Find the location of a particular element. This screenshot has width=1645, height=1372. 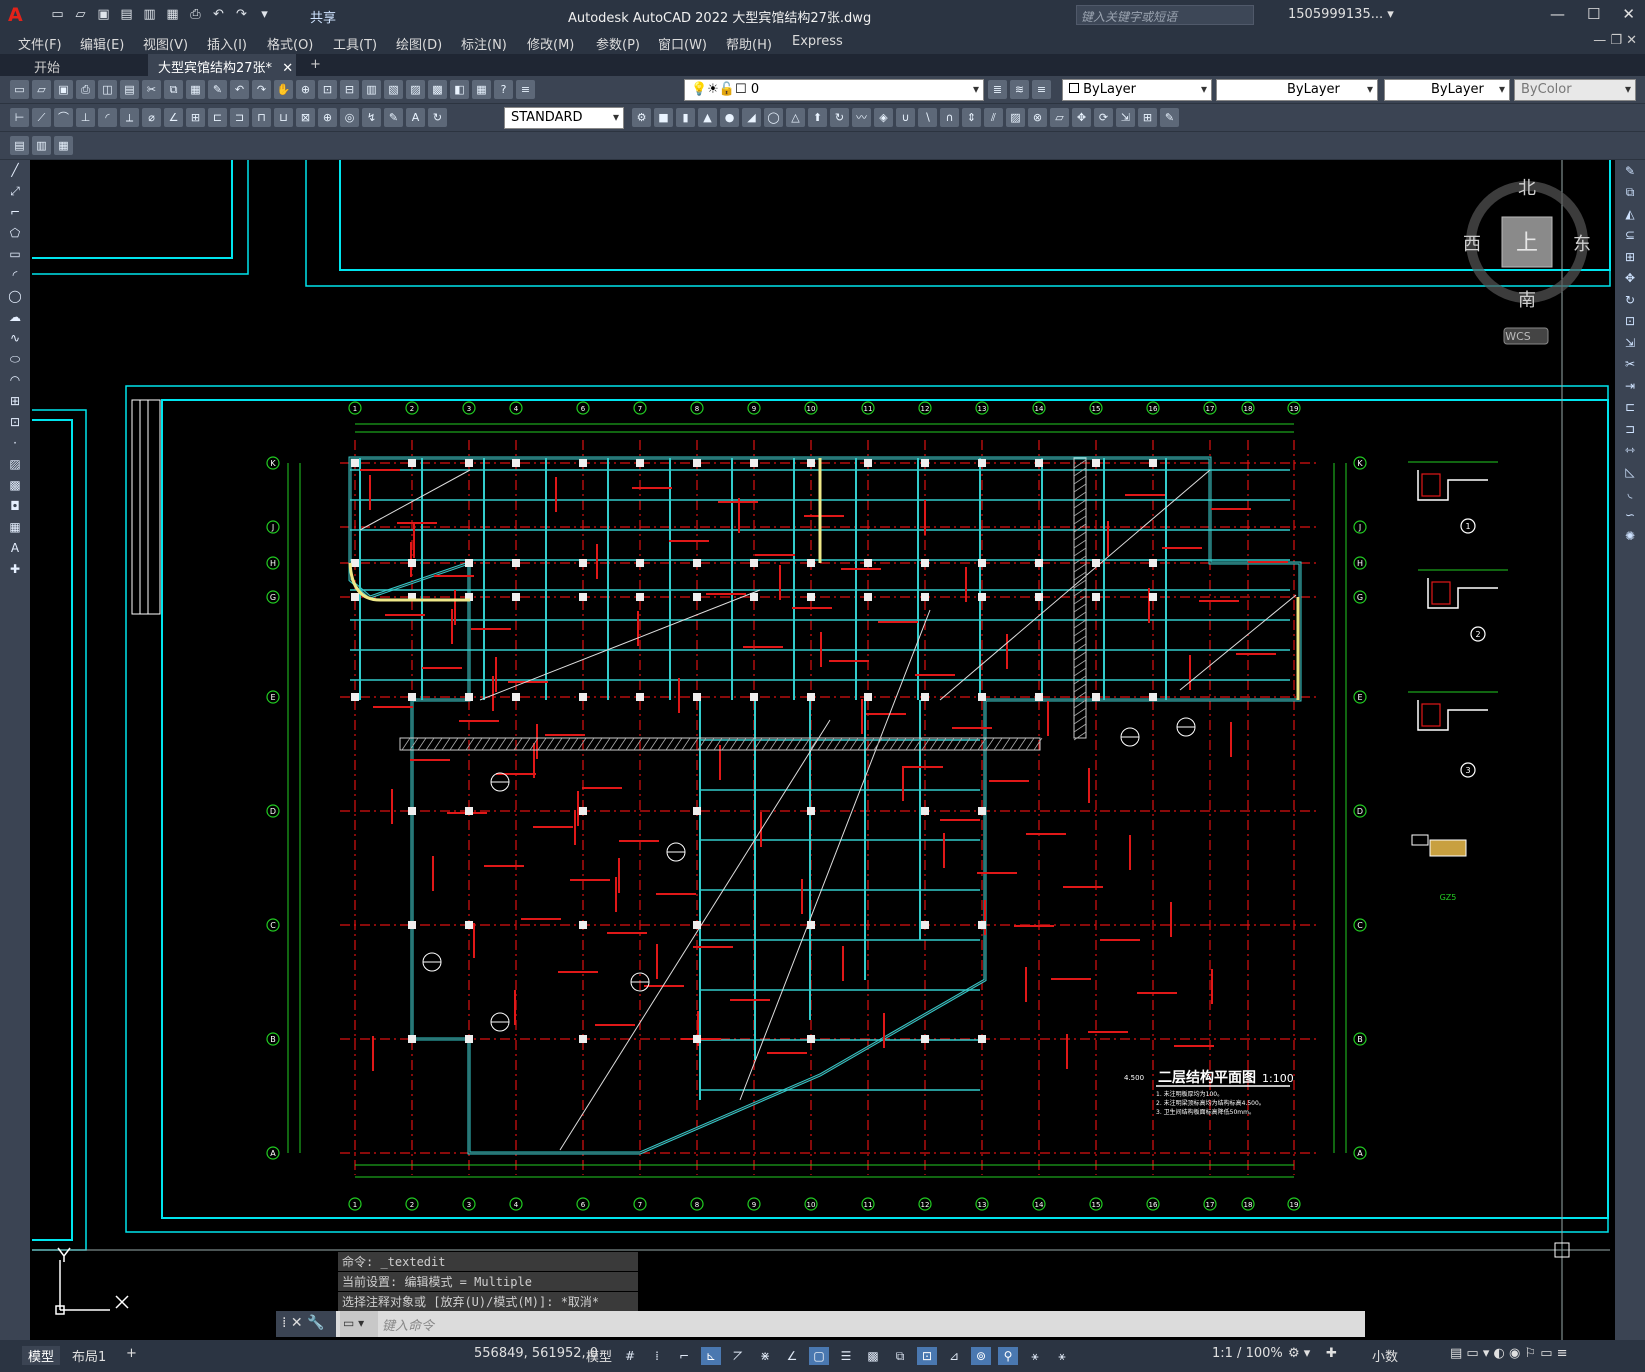

zoom-window-icon: ⊡ is located at coordinates (327, 89).